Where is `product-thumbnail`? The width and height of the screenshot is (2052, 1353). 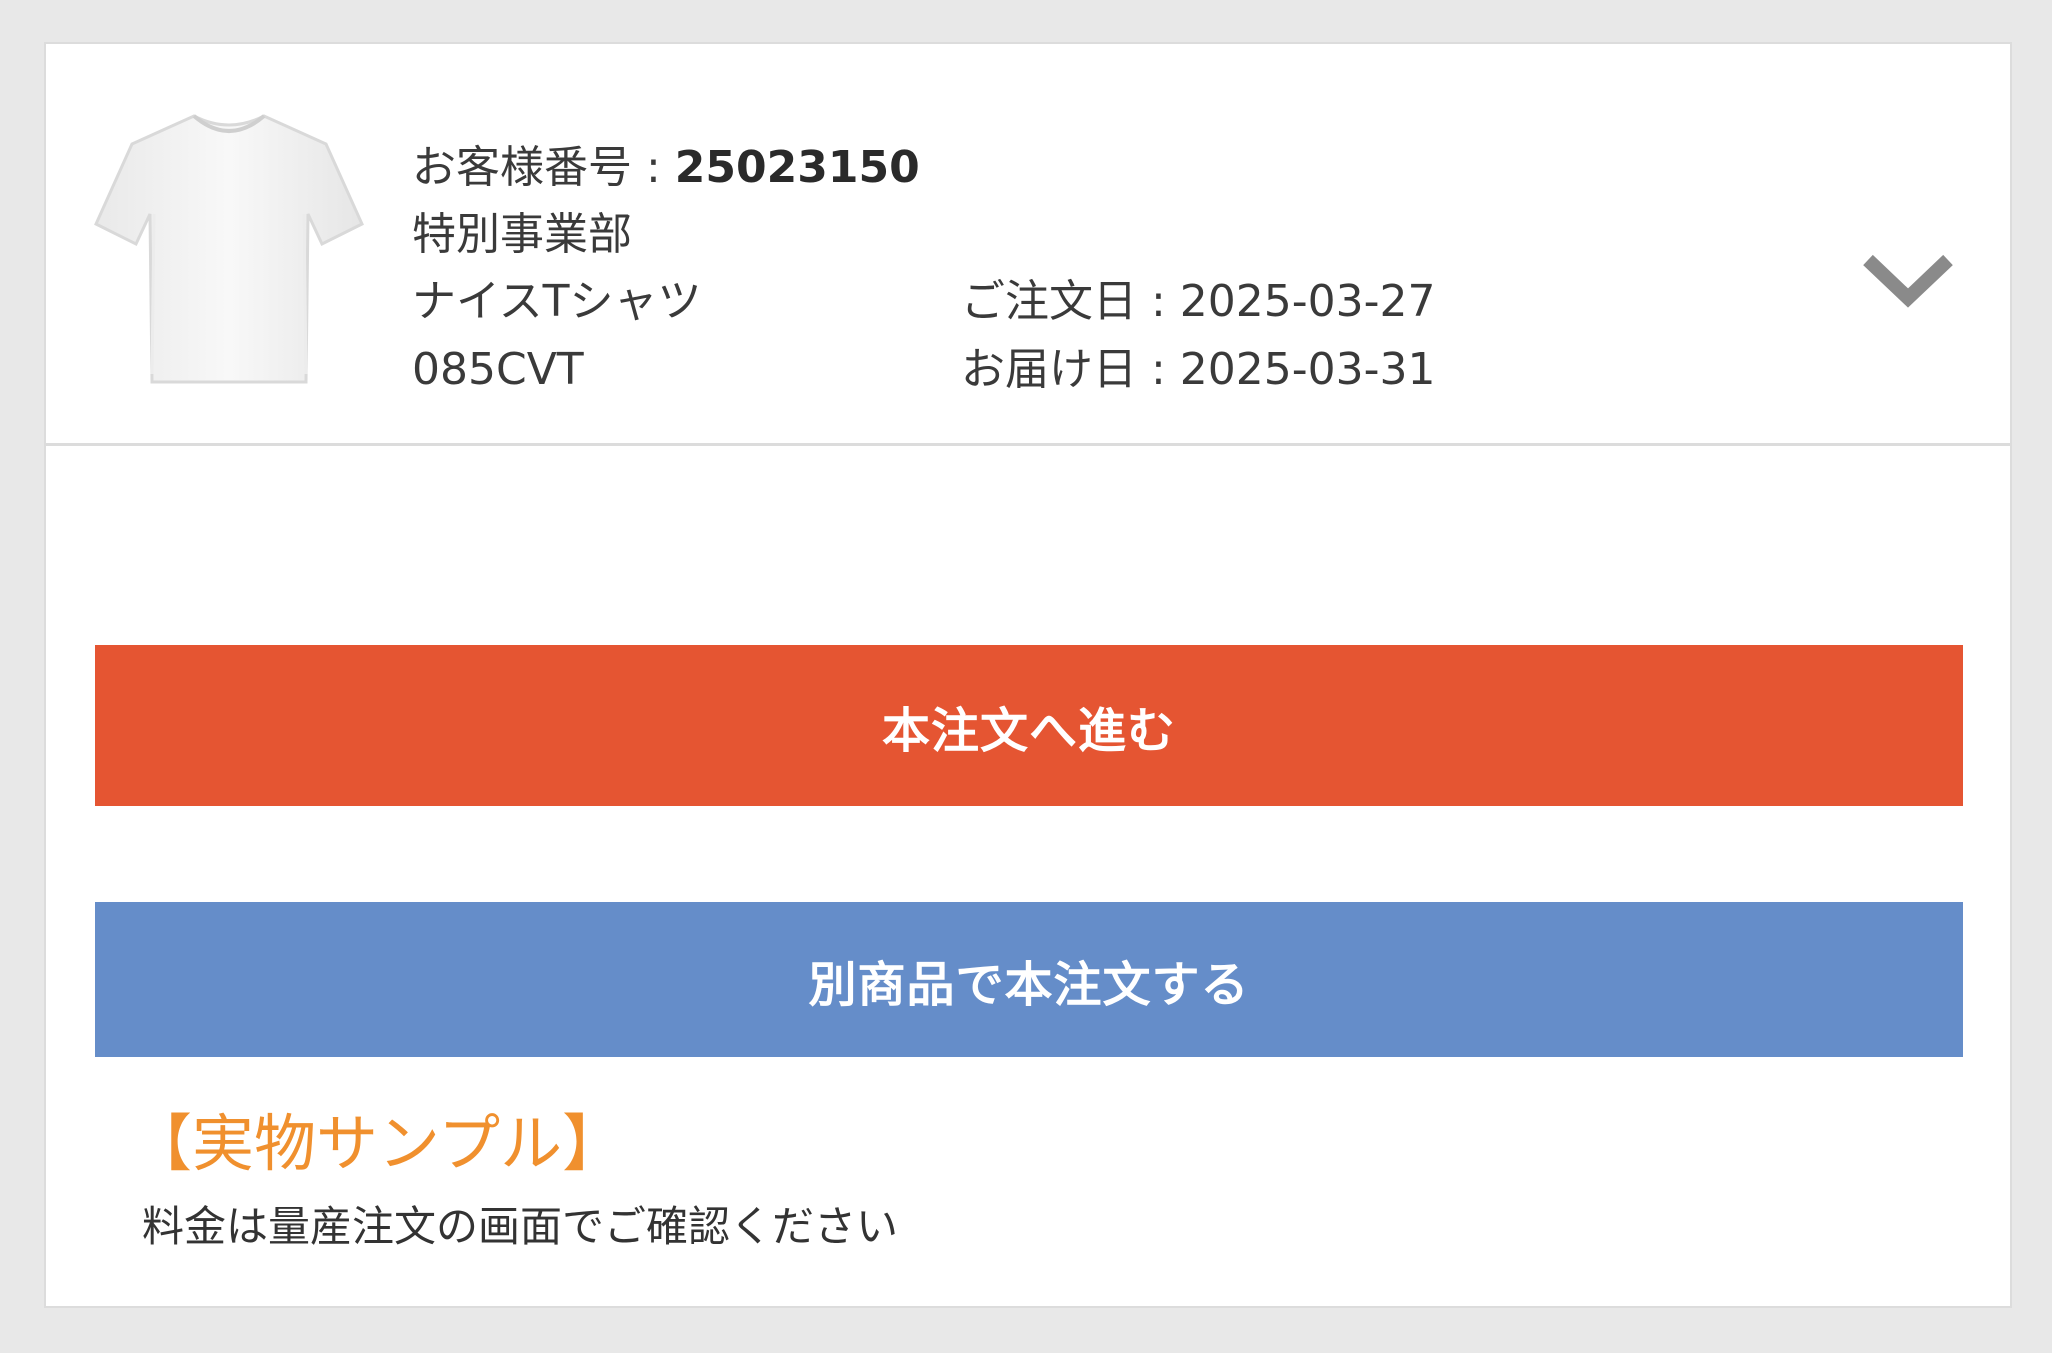
product-thumbnail is located at coordinates (229, 244).